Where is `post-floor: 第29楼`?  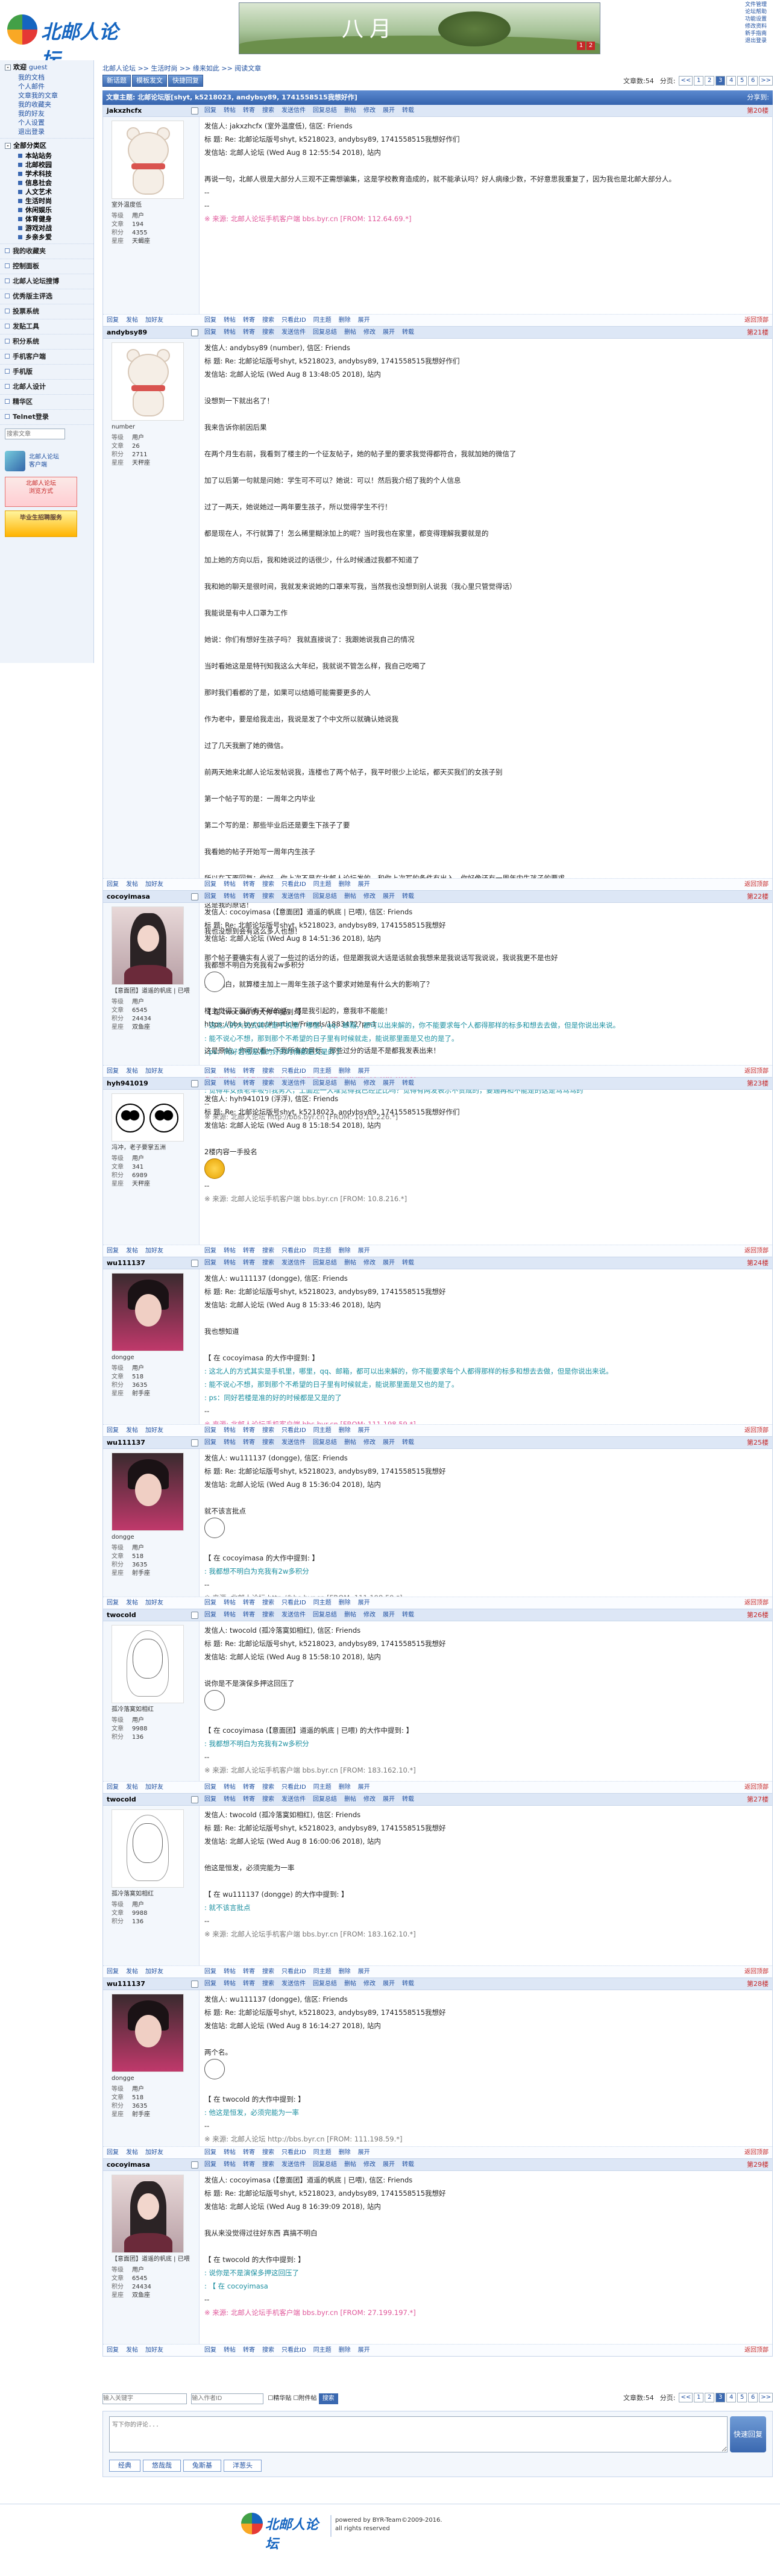 post-floor: 第29楼 is located at coordinates (758, 2165).